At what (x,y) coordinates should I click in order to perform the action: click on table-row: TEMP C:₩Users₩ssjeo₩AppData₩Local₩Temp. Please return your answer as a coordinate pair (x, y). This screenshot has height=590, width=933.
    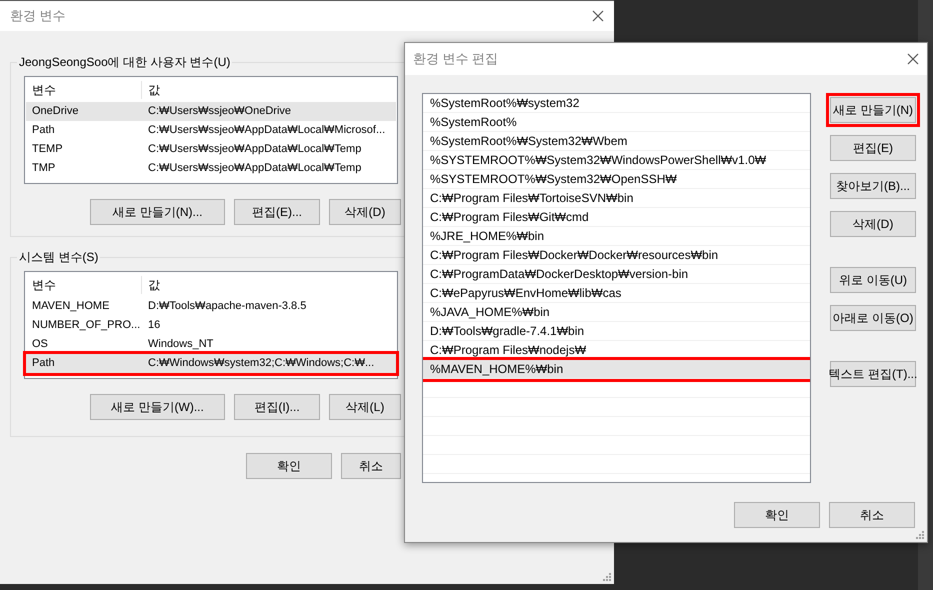
    Looking at the image, I should click on (211, 149).